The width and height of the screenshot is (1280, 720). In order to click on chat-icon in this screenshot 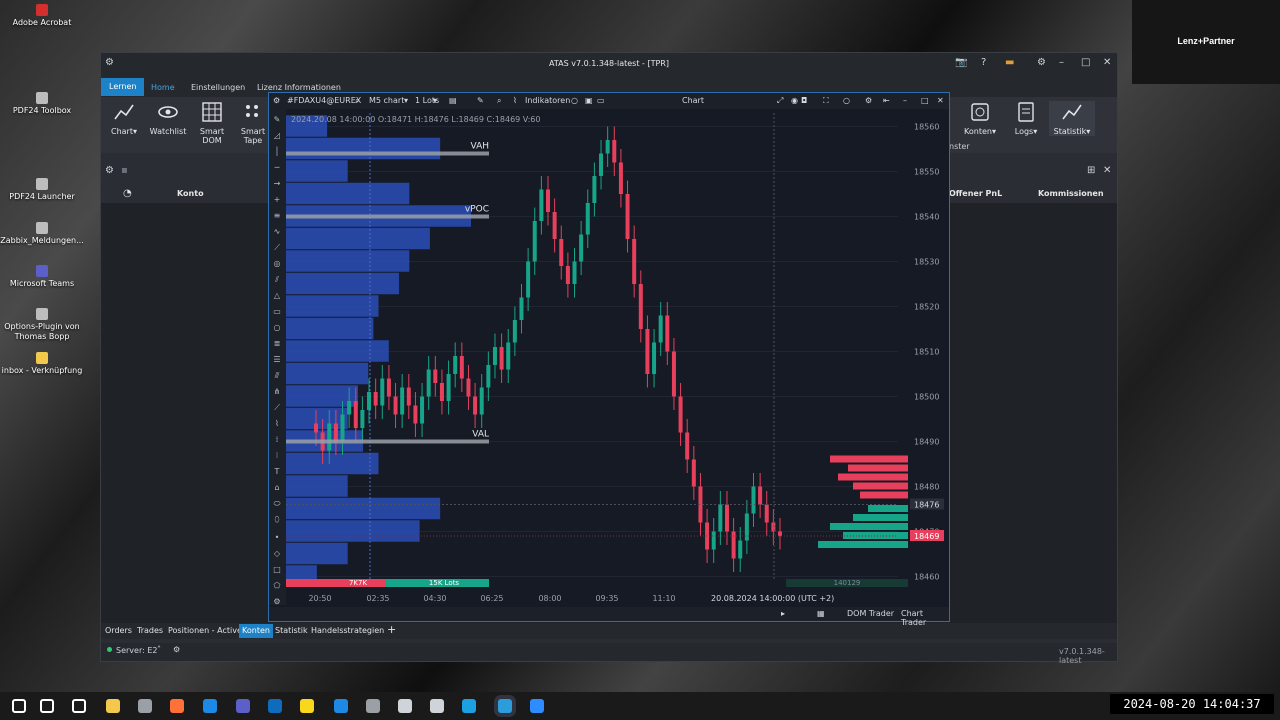, I will do `click(437, 706)`.